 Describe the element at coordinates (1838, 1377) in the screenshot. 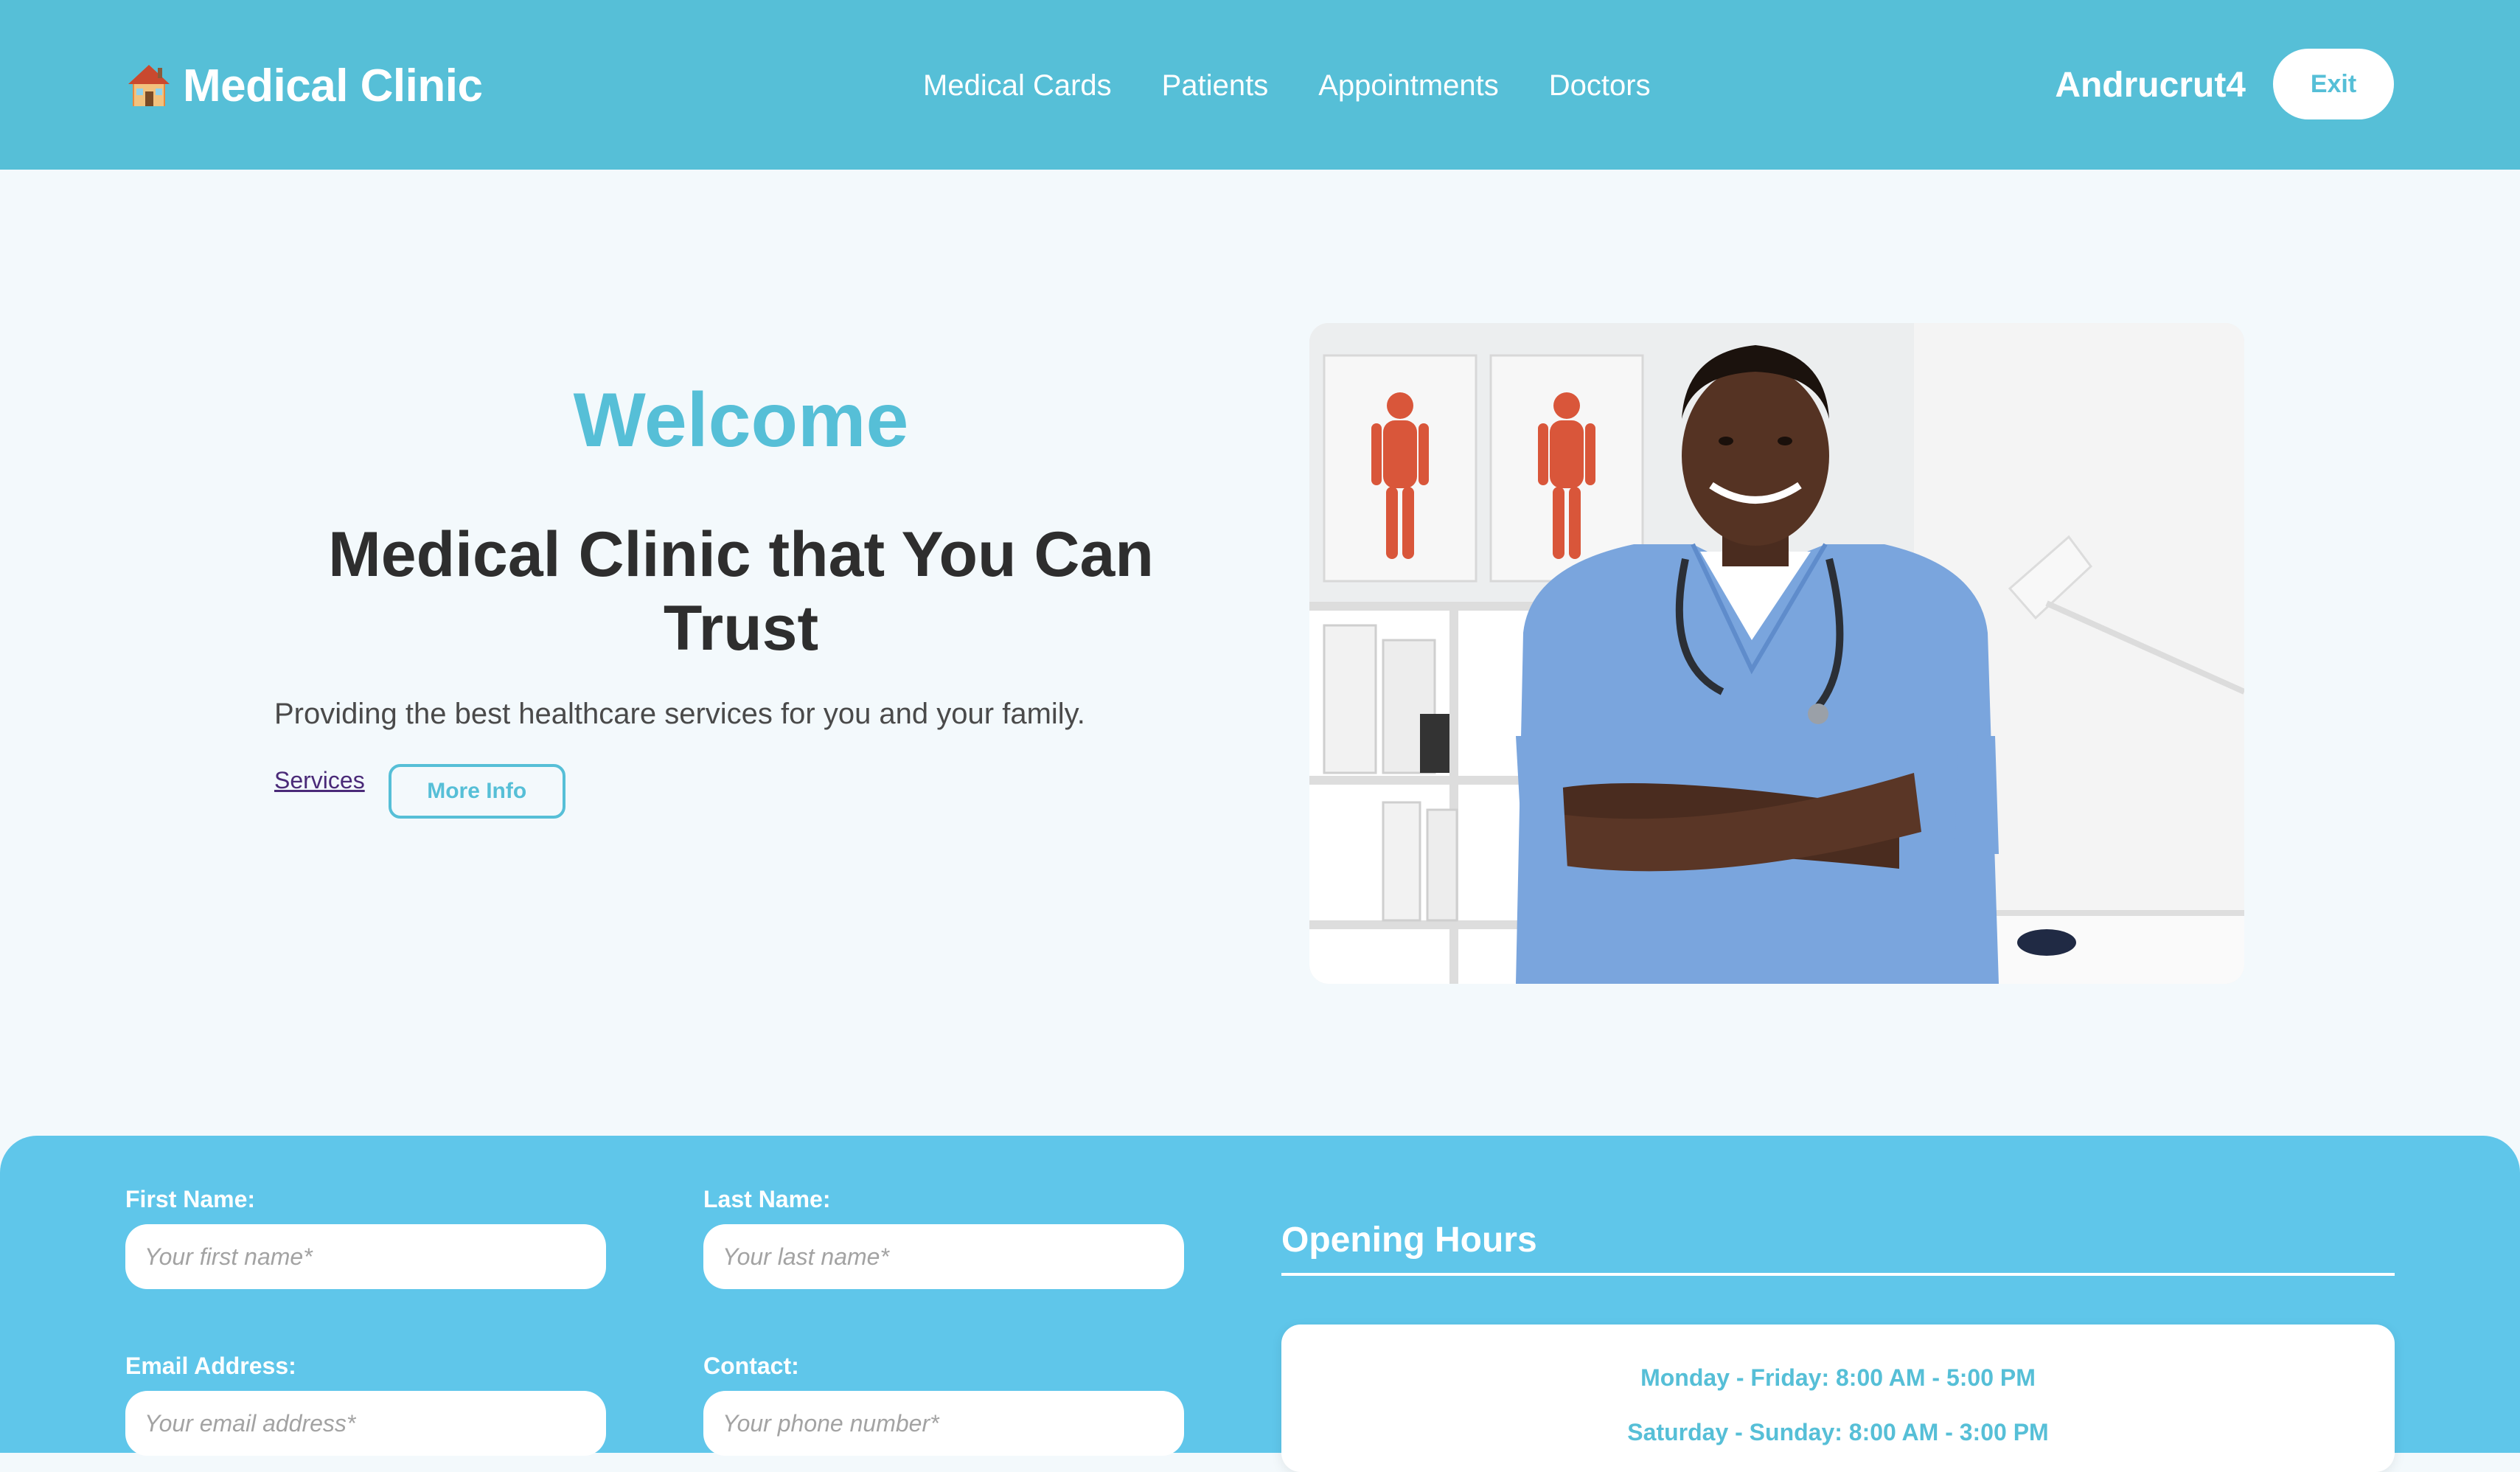

I see `weekday-hours: Monday - Friday: 8:00 AM - 5:00 PM` at that location.